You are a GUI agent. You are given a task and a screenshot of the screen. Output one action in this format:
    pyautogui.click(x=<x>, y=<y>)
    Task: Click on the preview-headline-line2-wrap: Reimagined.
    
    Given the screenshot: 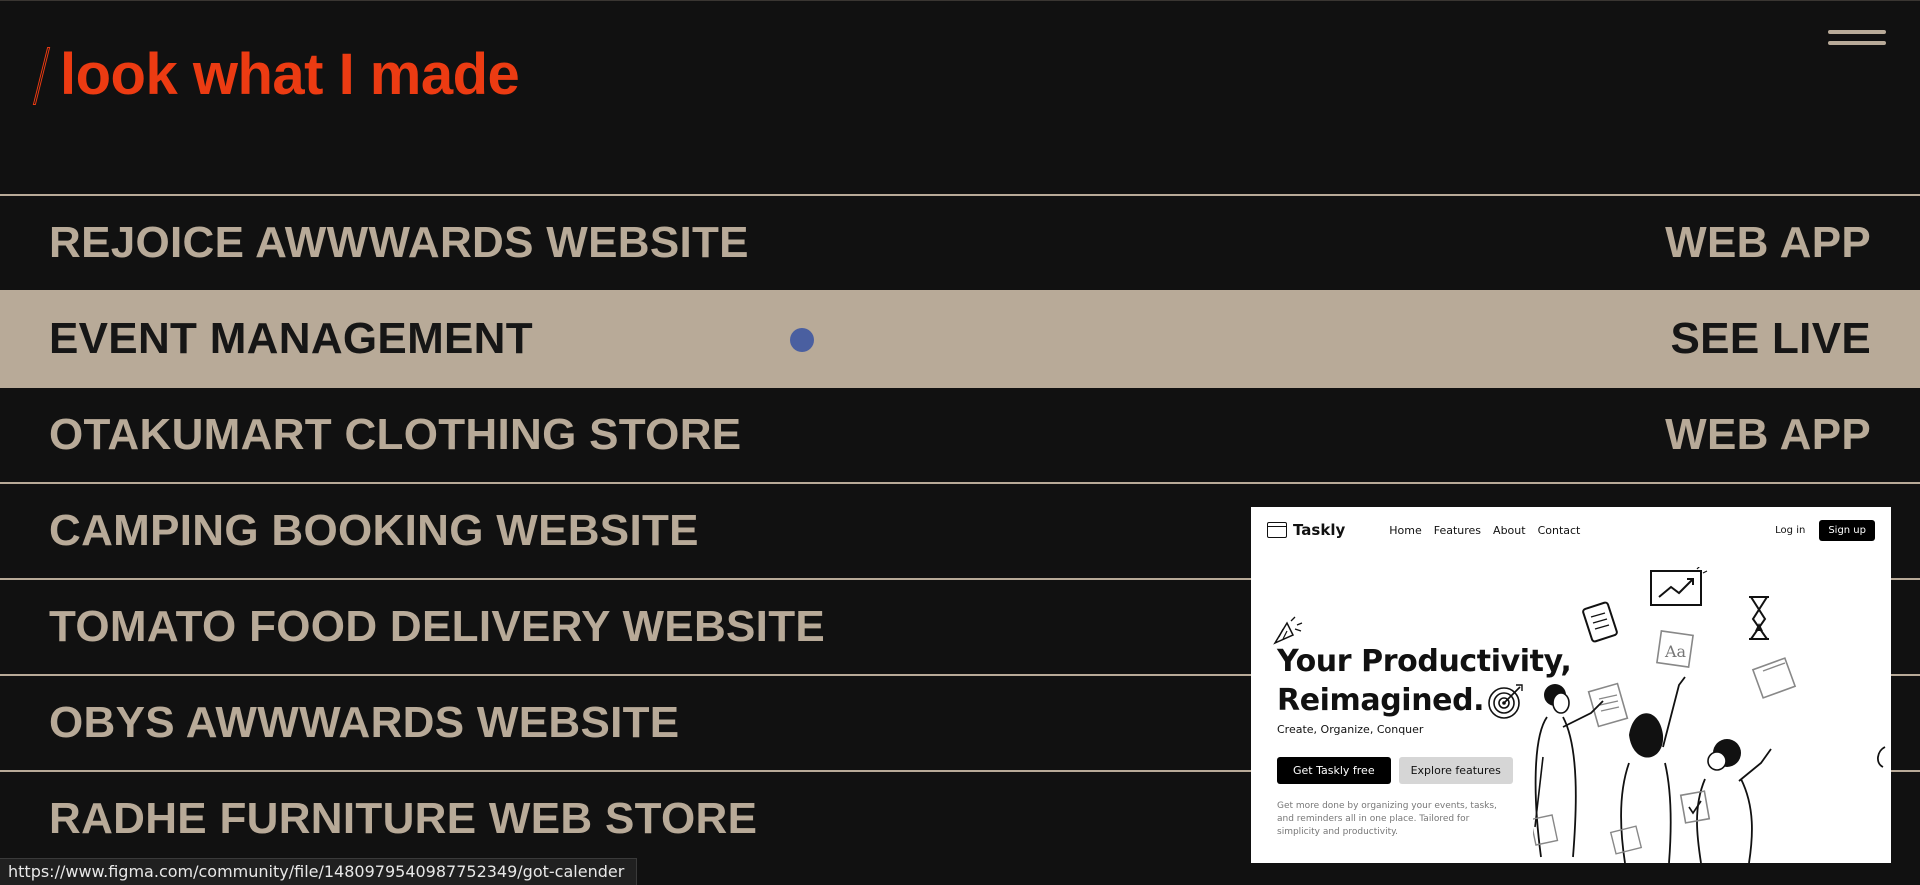 What is the action you would take?
    pyautogui.click(x=1424, y=701)
    